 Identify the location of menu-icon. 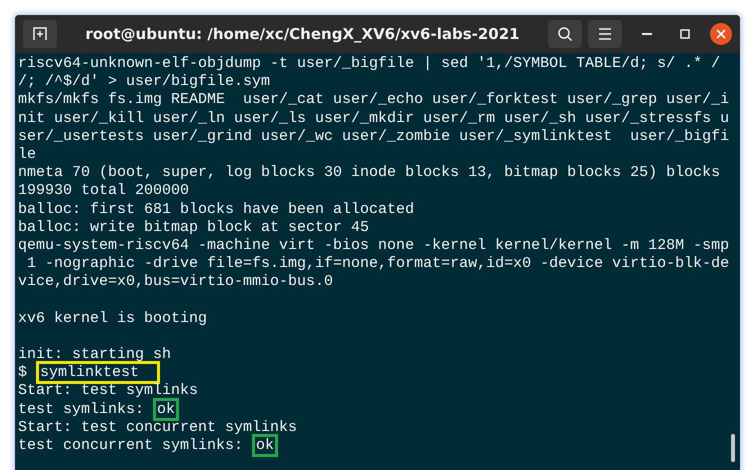
(605, 34).